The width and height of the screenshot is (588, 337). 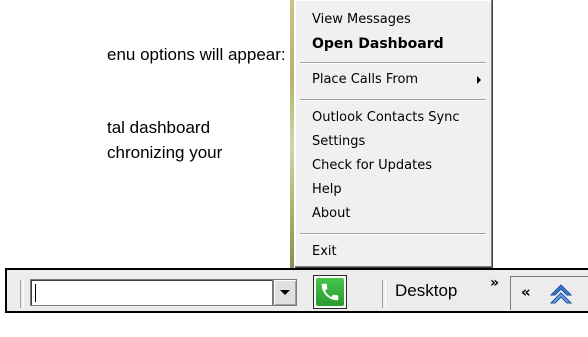 What do you see at coordinates (393, 252) in the screenshot?
I see `menu-item-exit: Exit` at bounding box center [393, 252].